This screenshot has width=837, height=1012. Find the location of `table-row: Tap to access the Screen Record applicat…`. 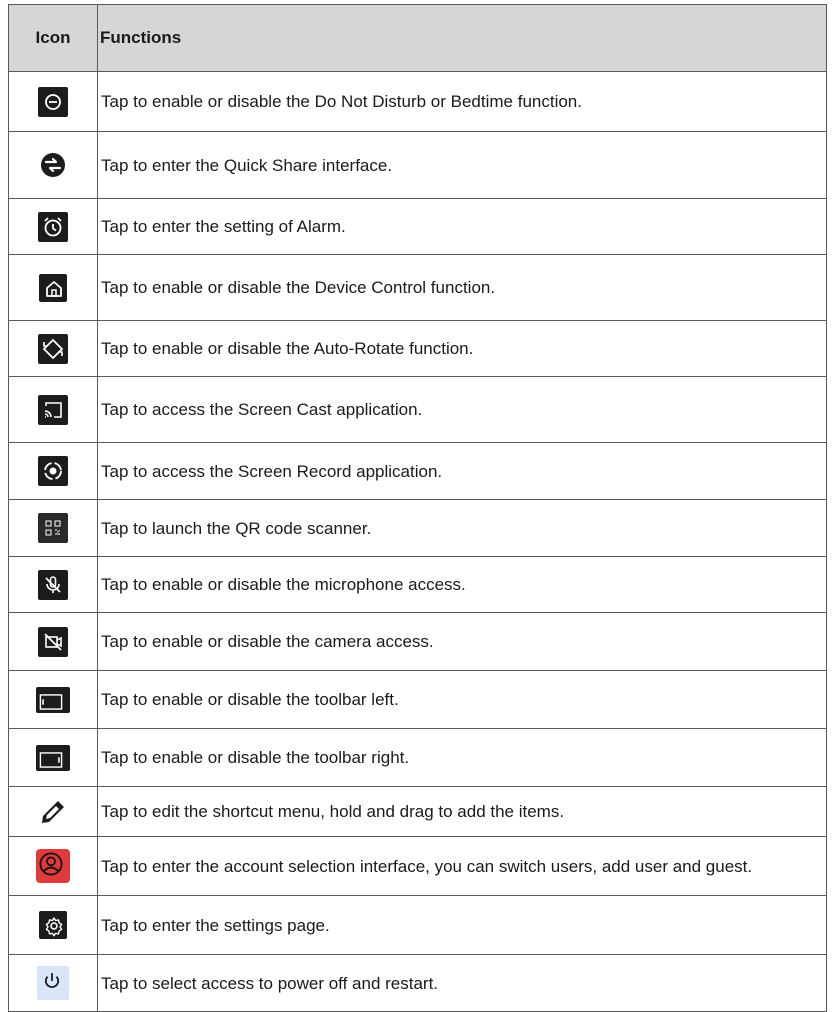

table-row: Tap to access the Screen Record applicat… is located at coordinates (417, 471).